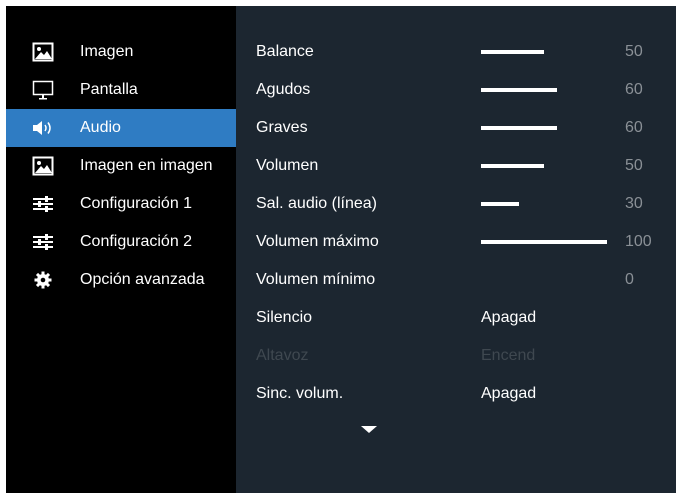 The height and width of the screenshot is (493, 676). Describe the element at coordinates (107, 51) in the screenshot. I see `sidebar-item-label: Imagen` at that location.